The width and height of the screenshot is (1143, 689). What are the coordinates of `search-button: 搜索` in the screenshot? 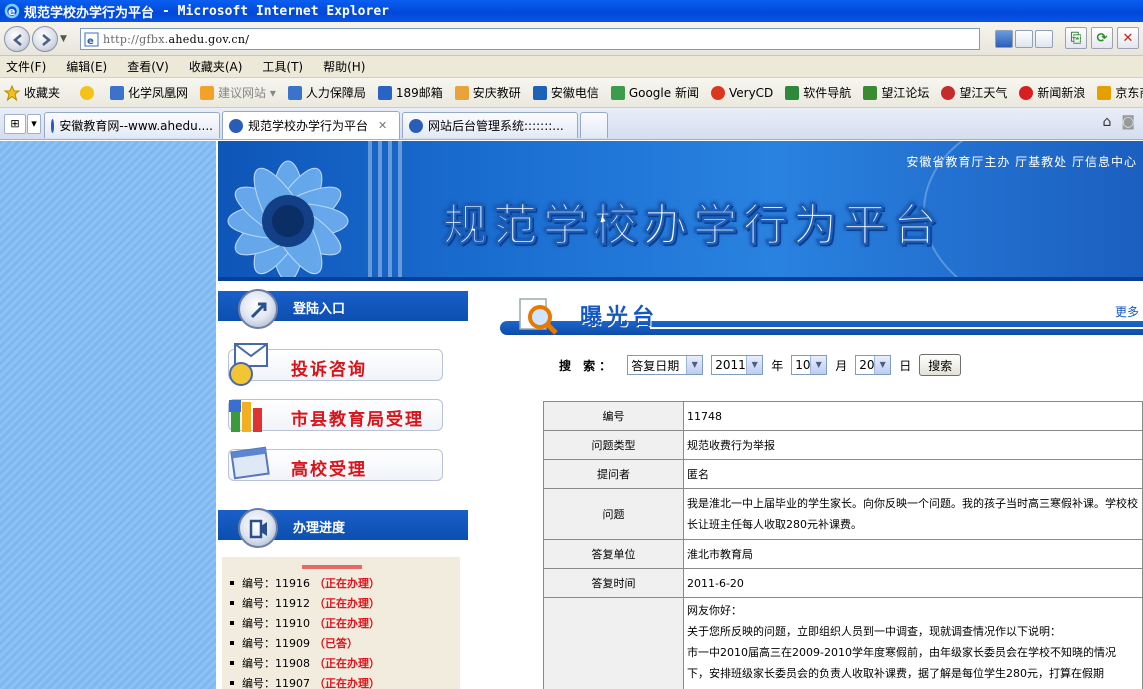 It's located at (940, 365).